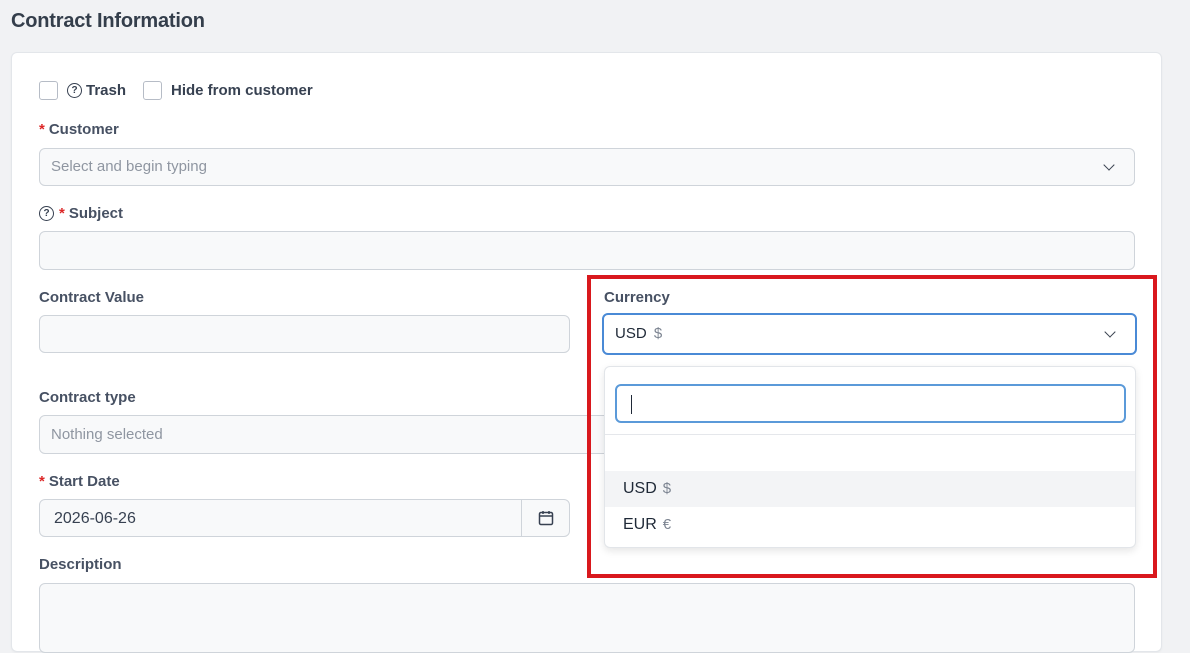 The height and width of the screenshot is (653, 1190). What do you see at coordinates (107, 434) in the screenshot?
I see `contract-type-placeholder: Nothing selected` at bounding box center [107, 434].